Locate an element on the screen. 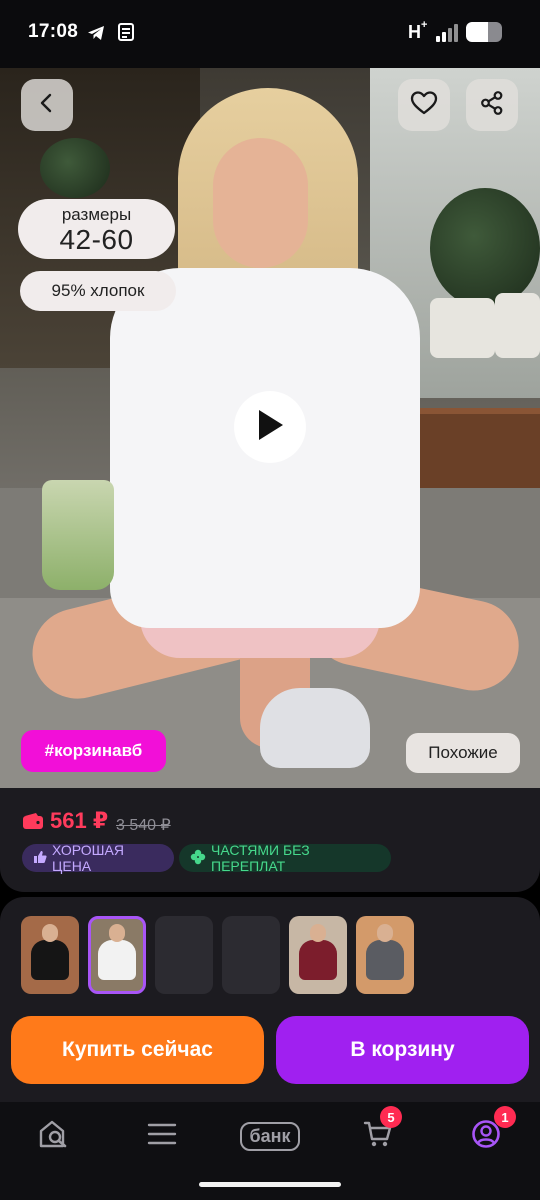 The height and width of the screenshot is (1200, 540). share-icon is located at coordinates (492, 105).